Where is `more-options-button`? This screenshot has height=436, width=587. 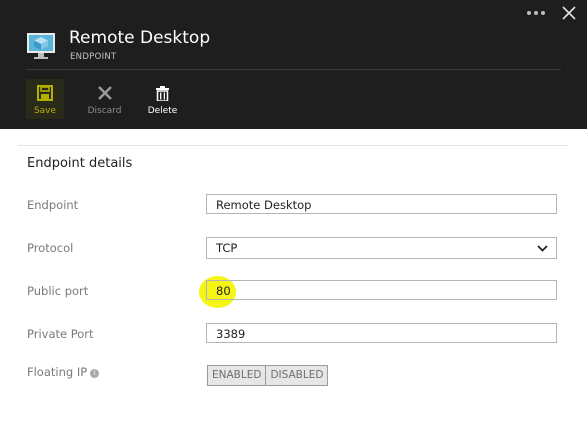 more-options-button is located at coordinates (536, 13).